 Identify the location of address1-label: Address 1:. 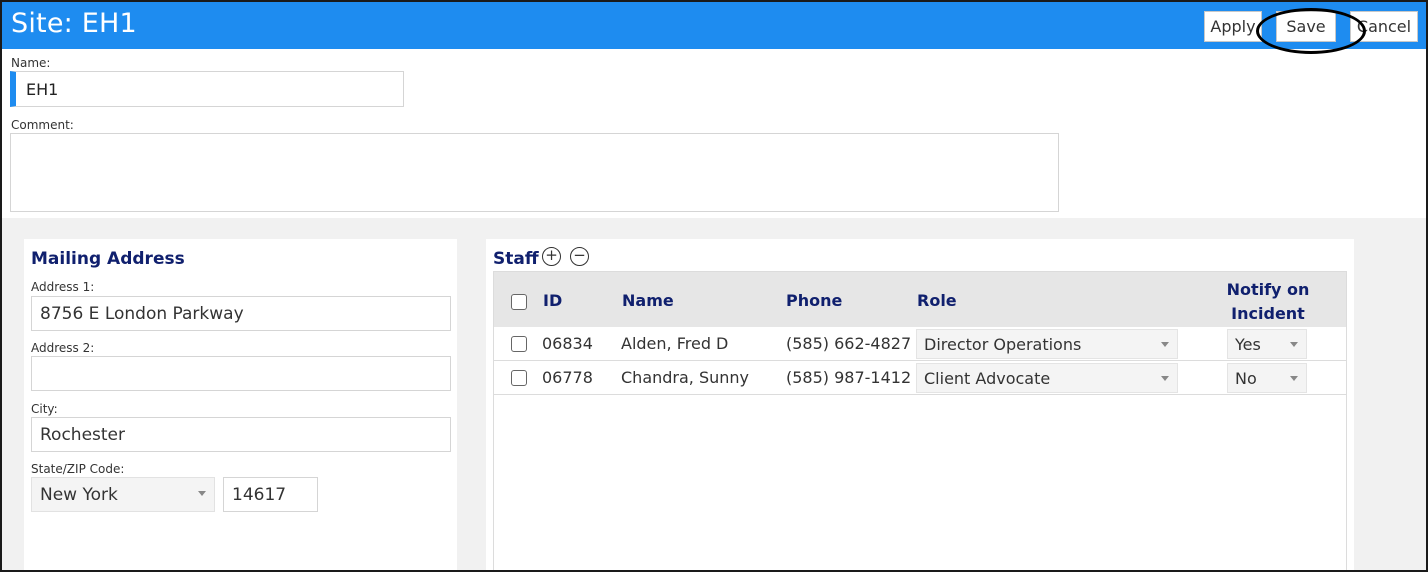
(63, 287).